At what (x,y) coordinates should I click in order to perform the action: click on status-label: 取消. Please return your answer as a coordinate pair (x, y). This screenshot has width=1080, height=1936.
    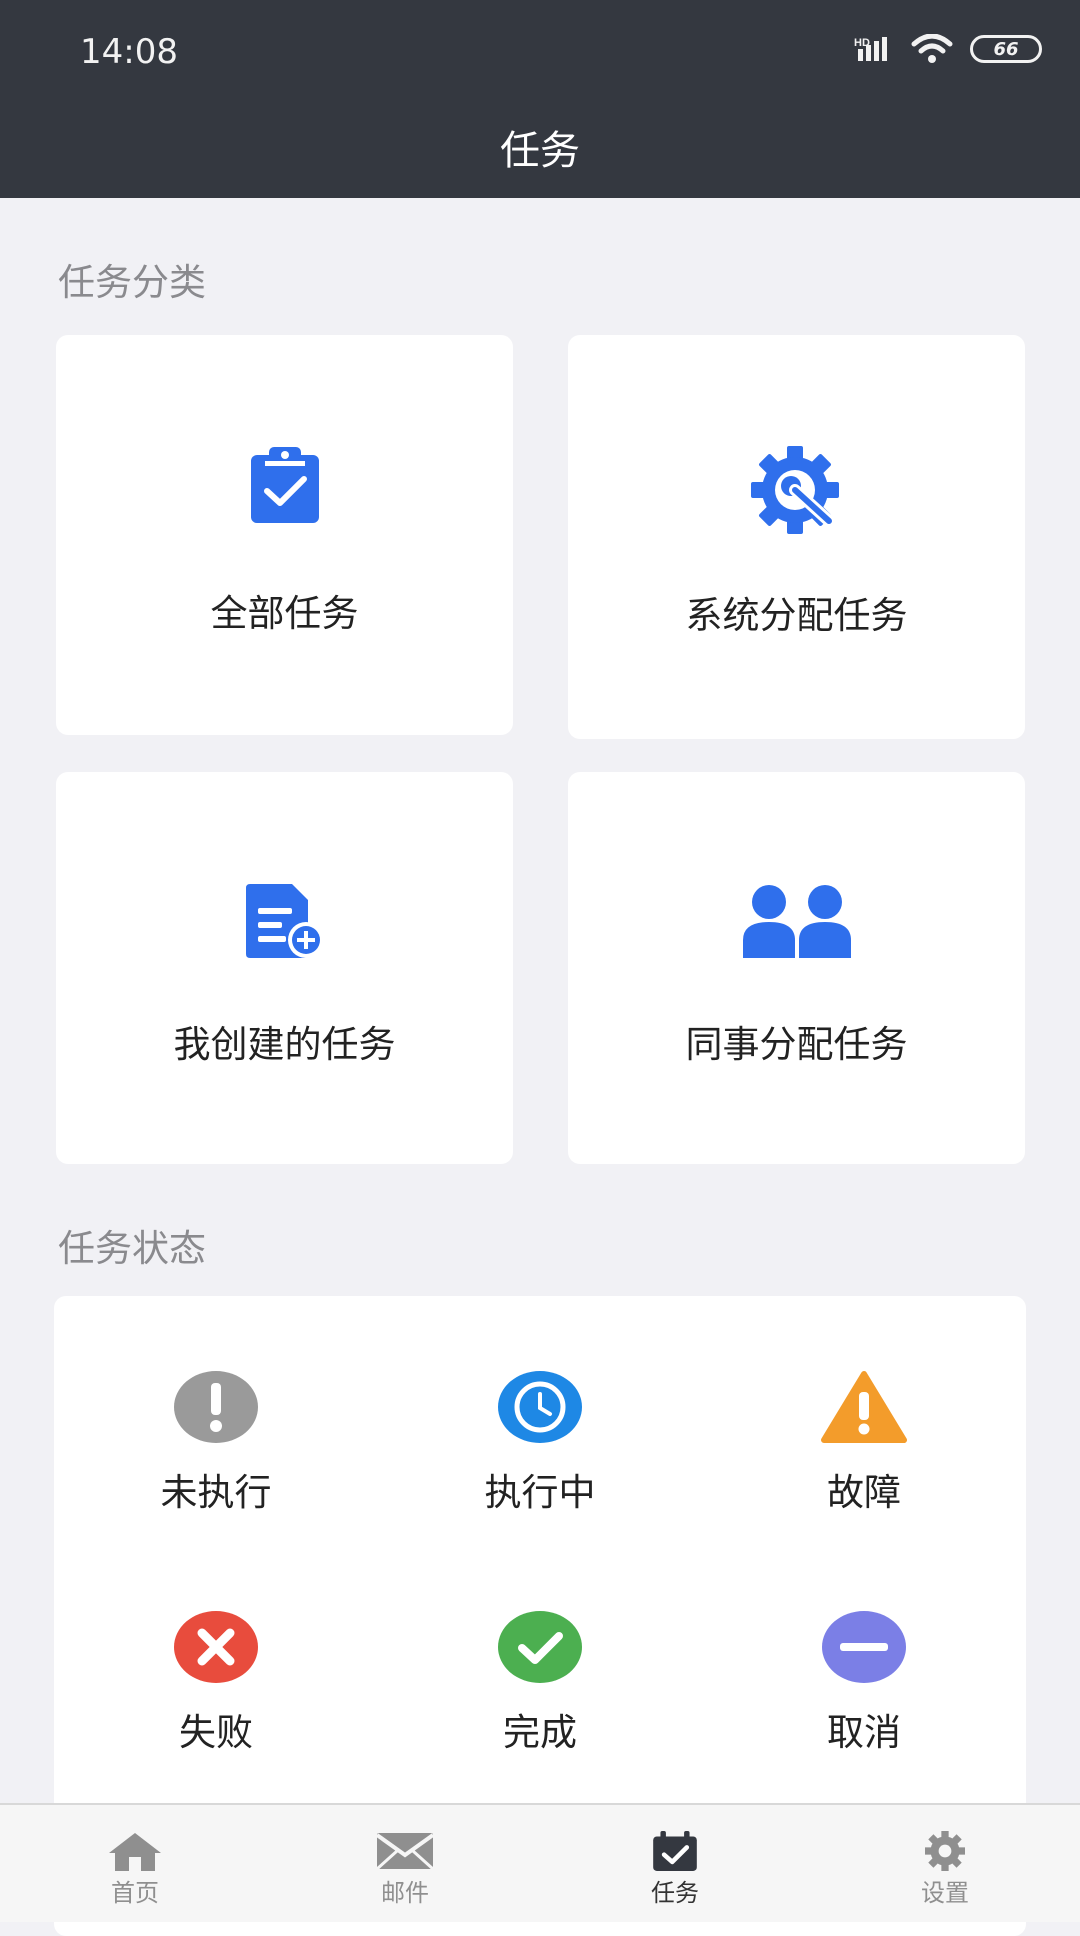
    Looking at the image, I should click on (864, 1732).